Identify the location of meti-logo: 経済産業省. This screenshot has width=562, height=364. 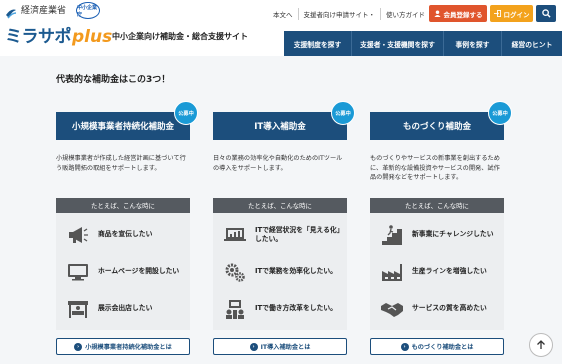
(36, 10).